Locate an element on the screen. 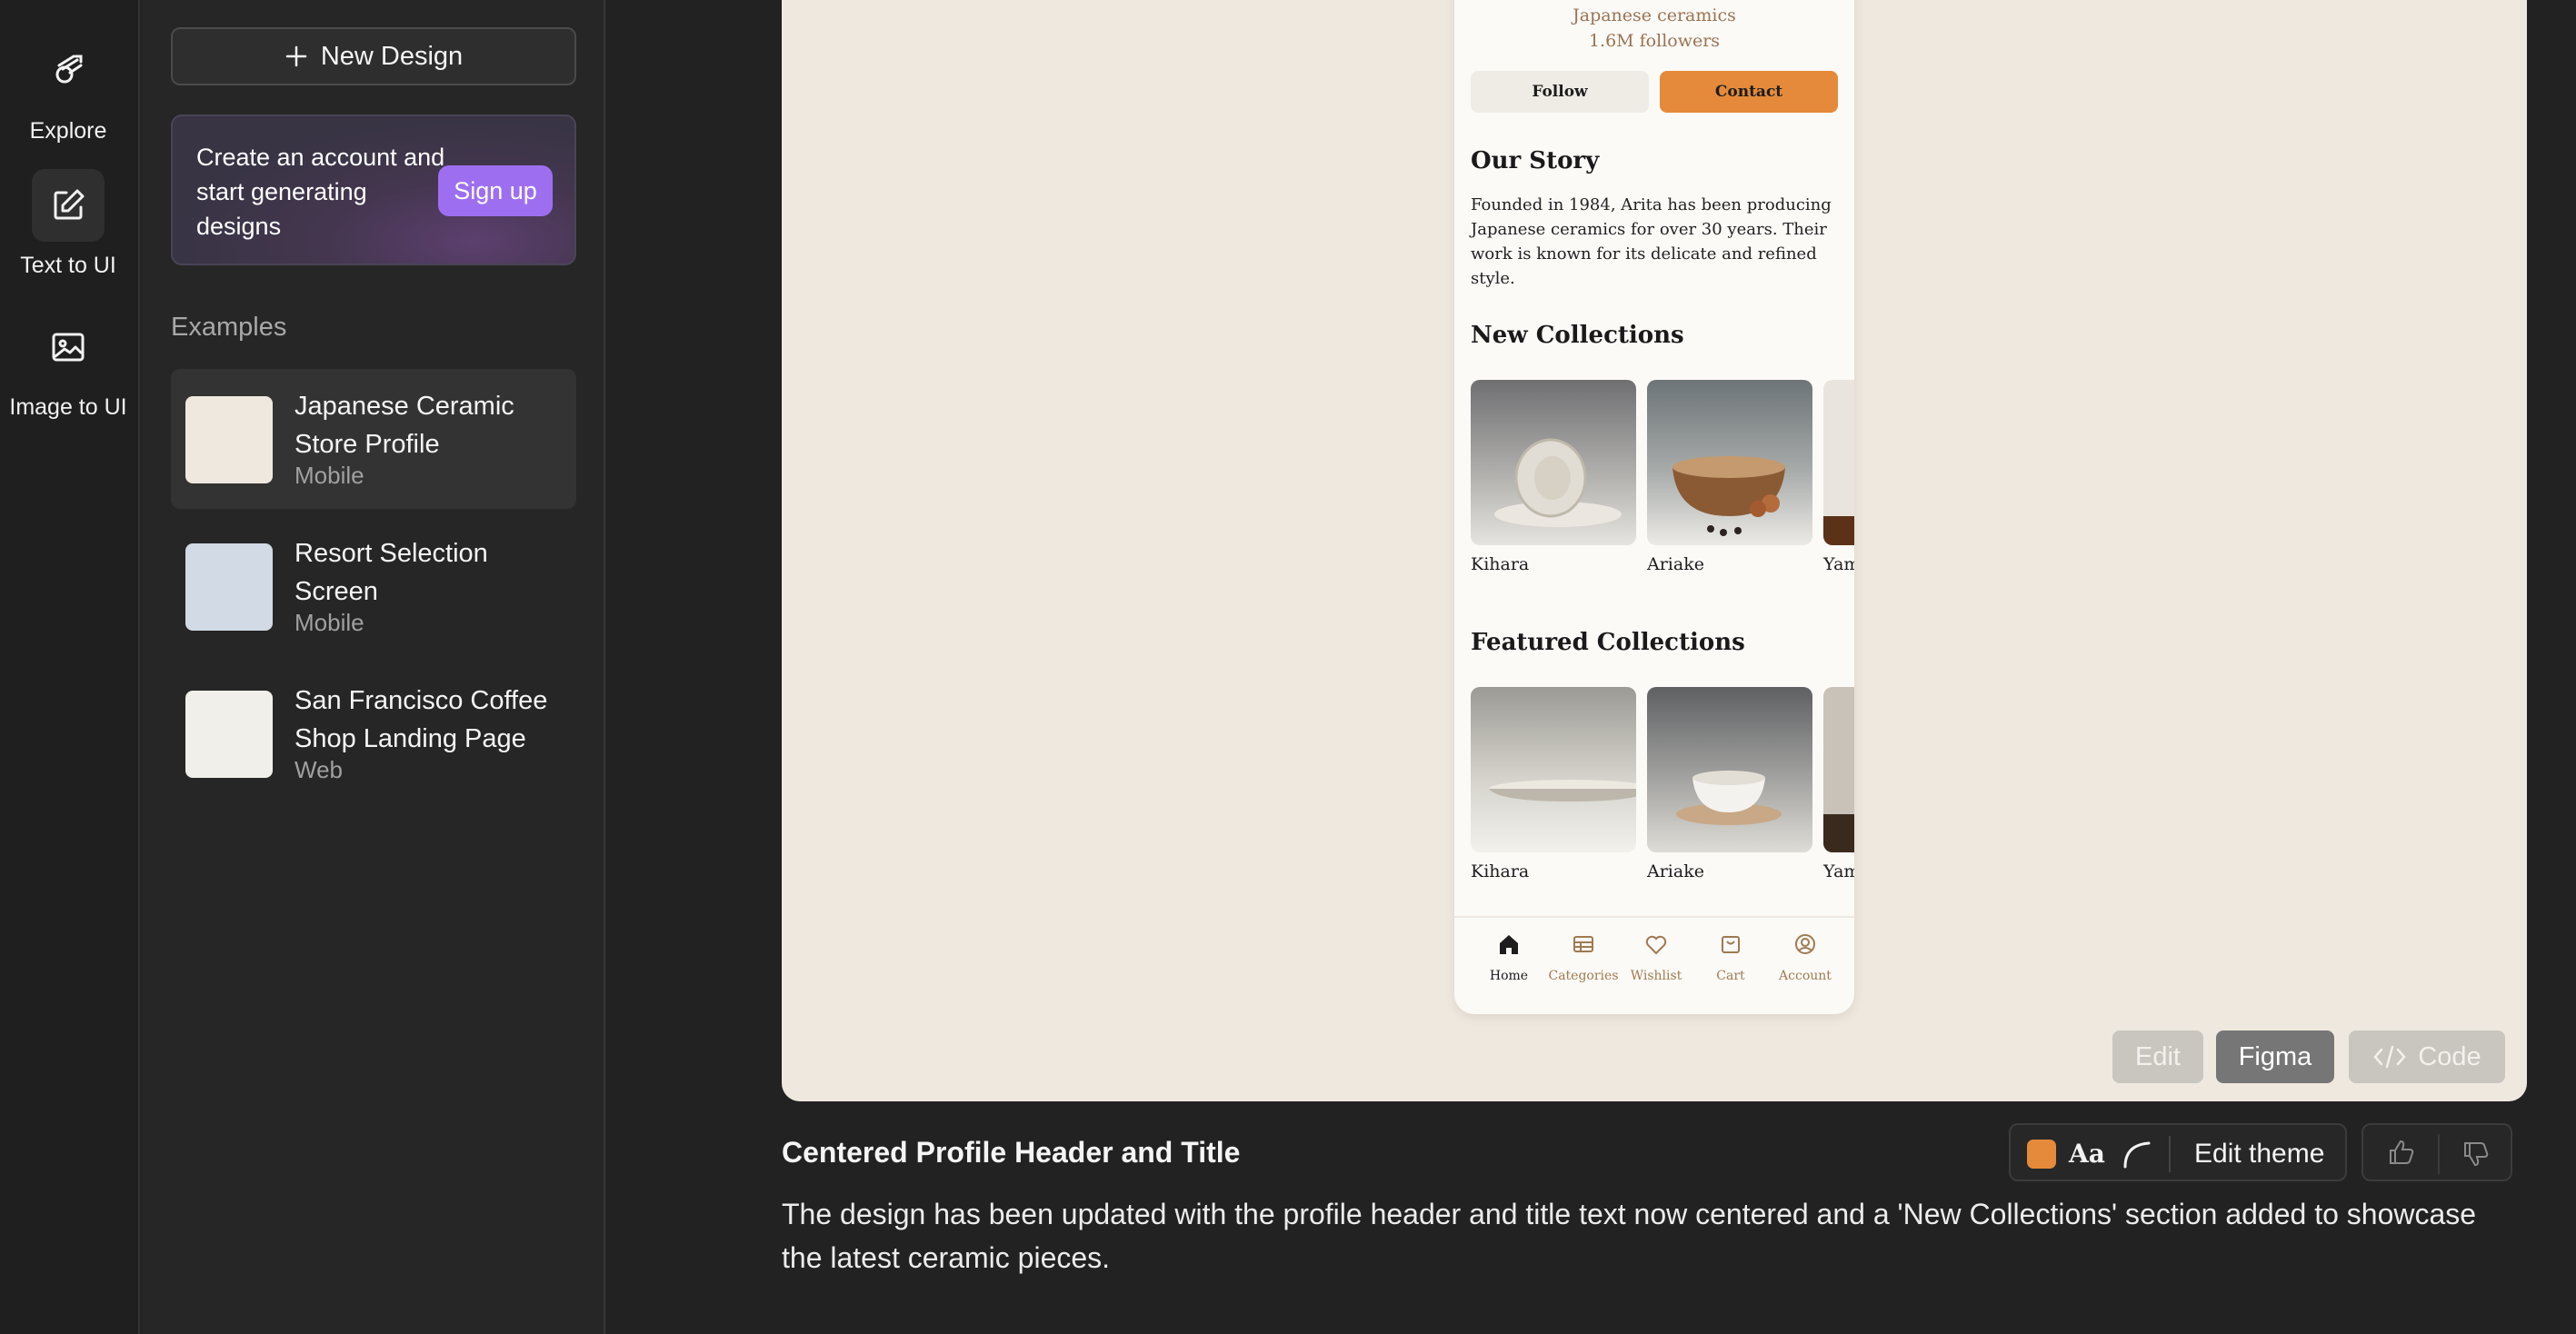  icon-rail: Explore Text to UI Image to UI is located at coordinates (70, 667).